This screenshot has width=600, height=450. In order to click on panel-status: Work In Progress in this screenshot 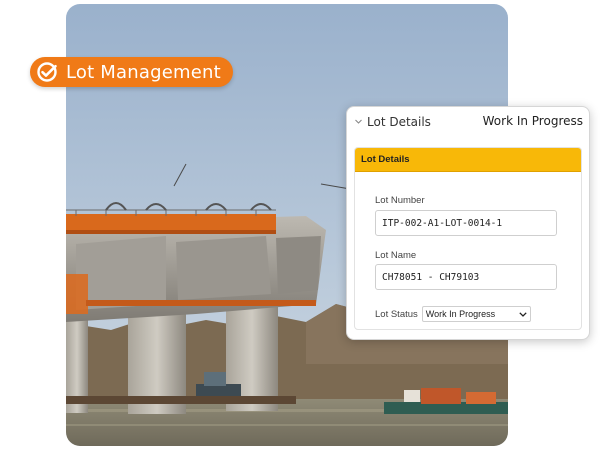, I will do `click(532, 121)`.